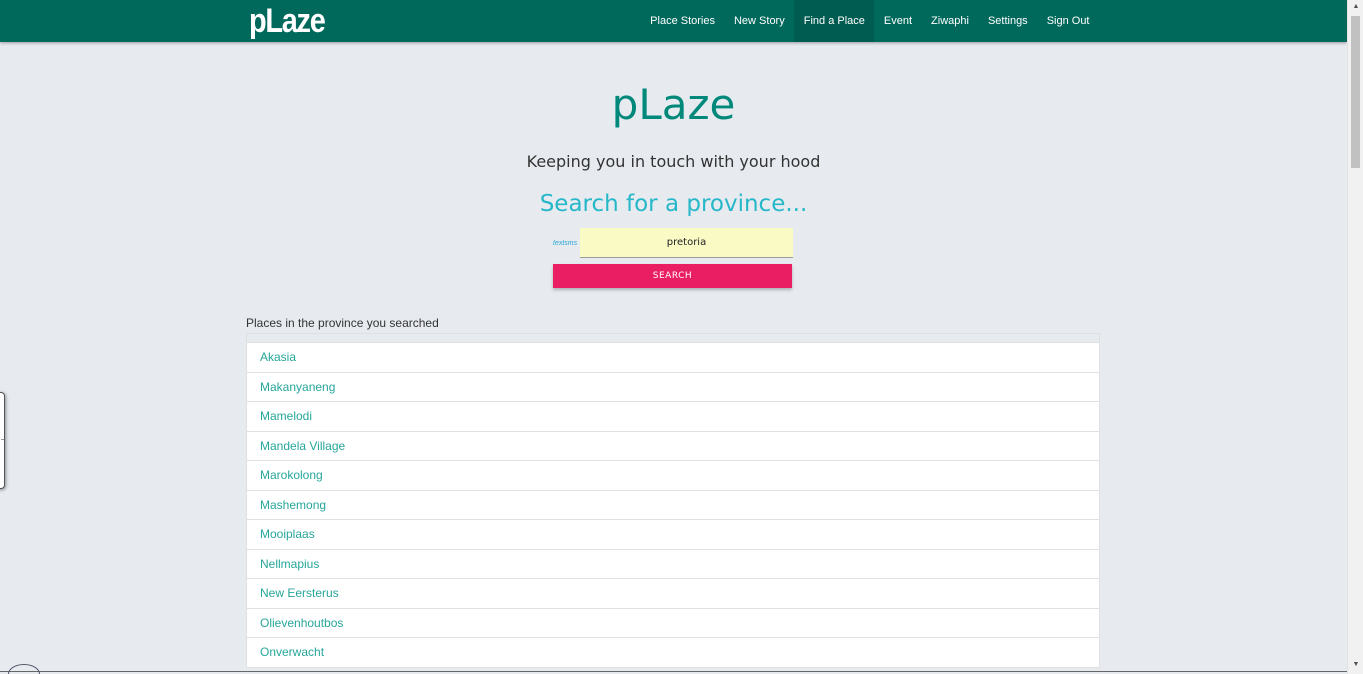  What do you see at coordinates (24, 669) in the screenshot?
I see `bottom-bubble-icon` at bounding box center [24, 669].